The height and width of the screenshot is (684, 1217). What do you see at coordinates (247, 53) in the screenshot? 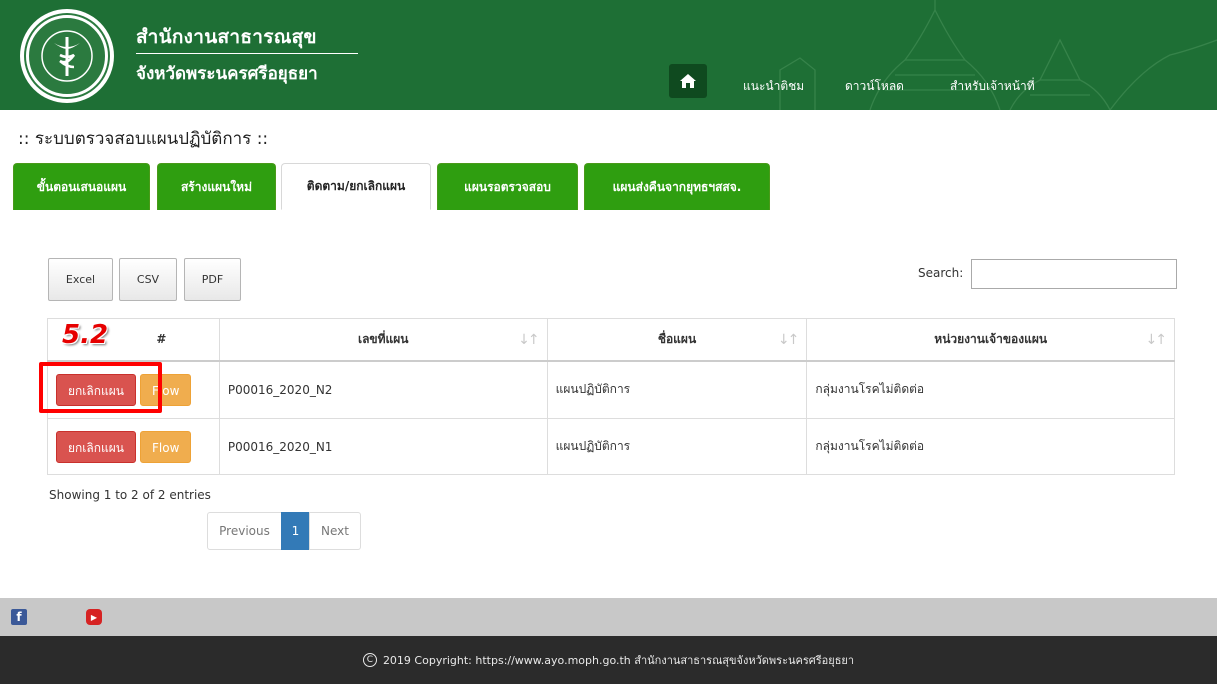
I see `org-divider` at bounding box center [247, 53].